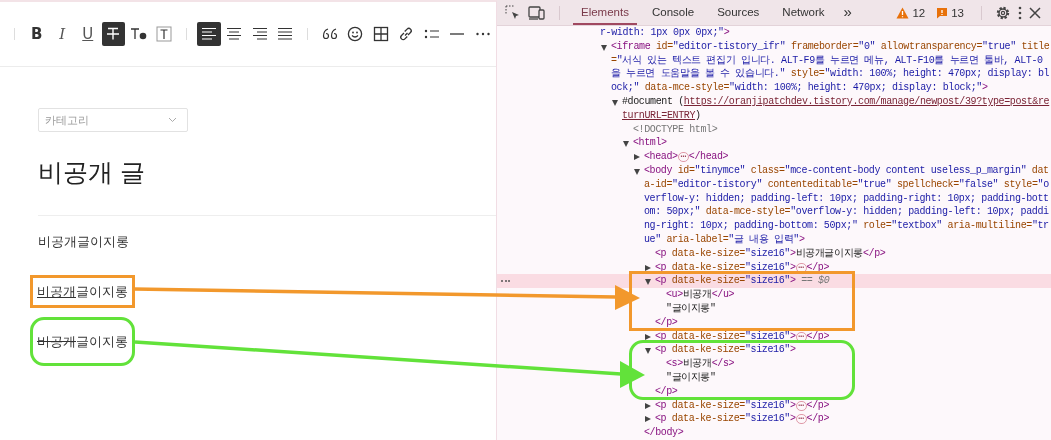 The height and width of the screenshot is (440, 1051). Describe the element at coordinates (738, 12) in the screenshot. I see `devtools-tab: Sources` at that location.